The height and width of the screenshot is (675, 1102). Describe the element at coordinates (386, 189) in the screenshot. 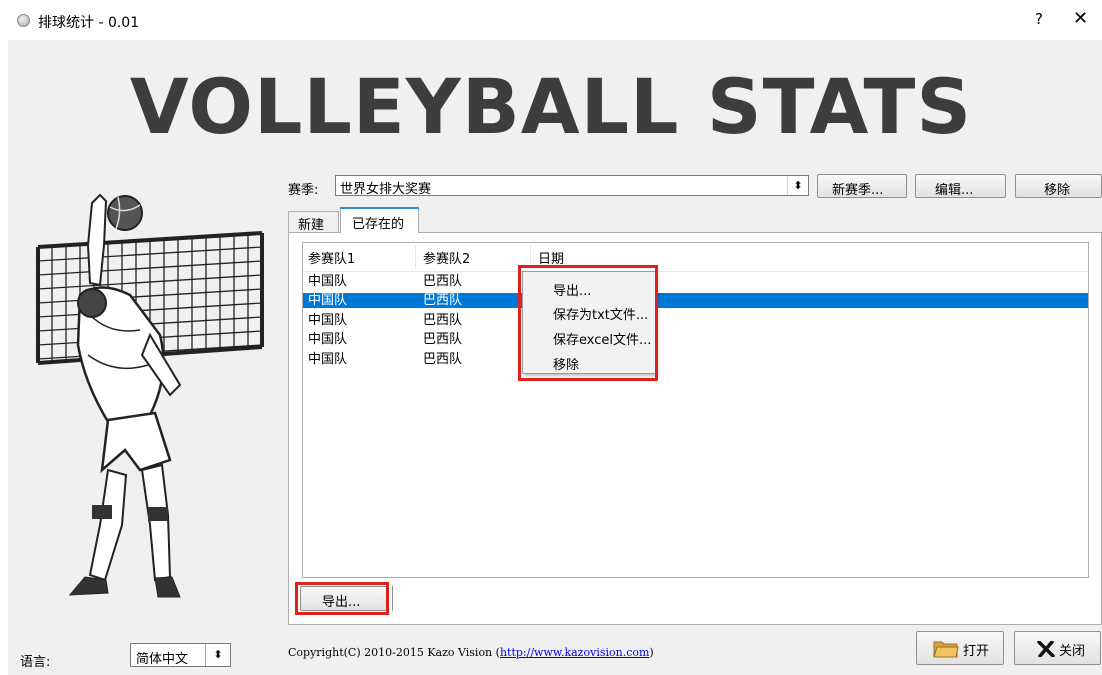

I see `season-selected-value: 世界女排大奖赛` at that location.